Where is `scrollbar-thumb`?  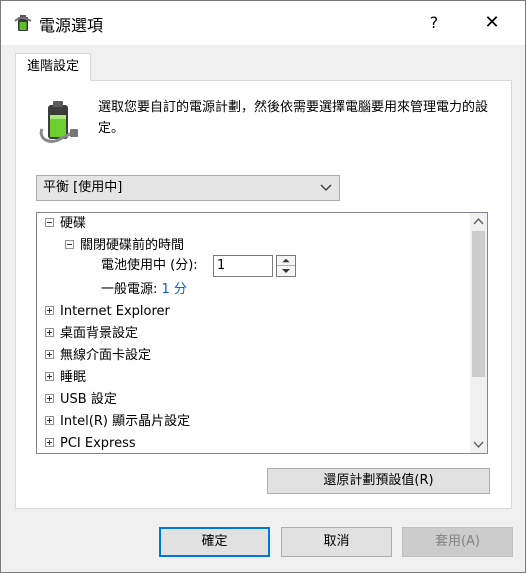 scrollbar-thumb is located at coordinates (478, 304).